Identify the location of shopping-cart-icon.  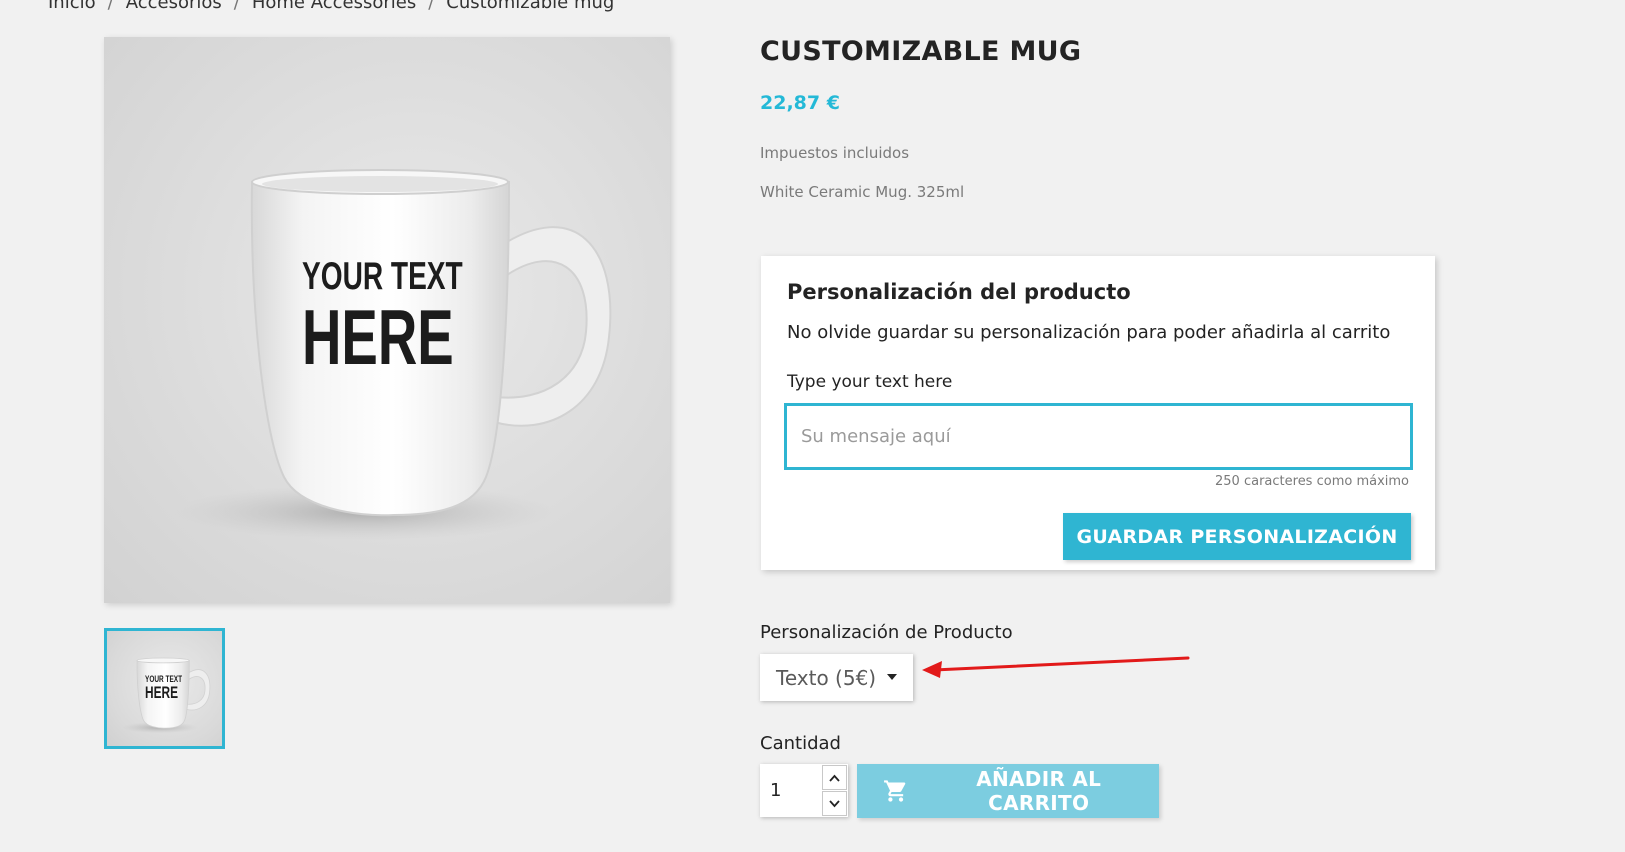
(895, 791).